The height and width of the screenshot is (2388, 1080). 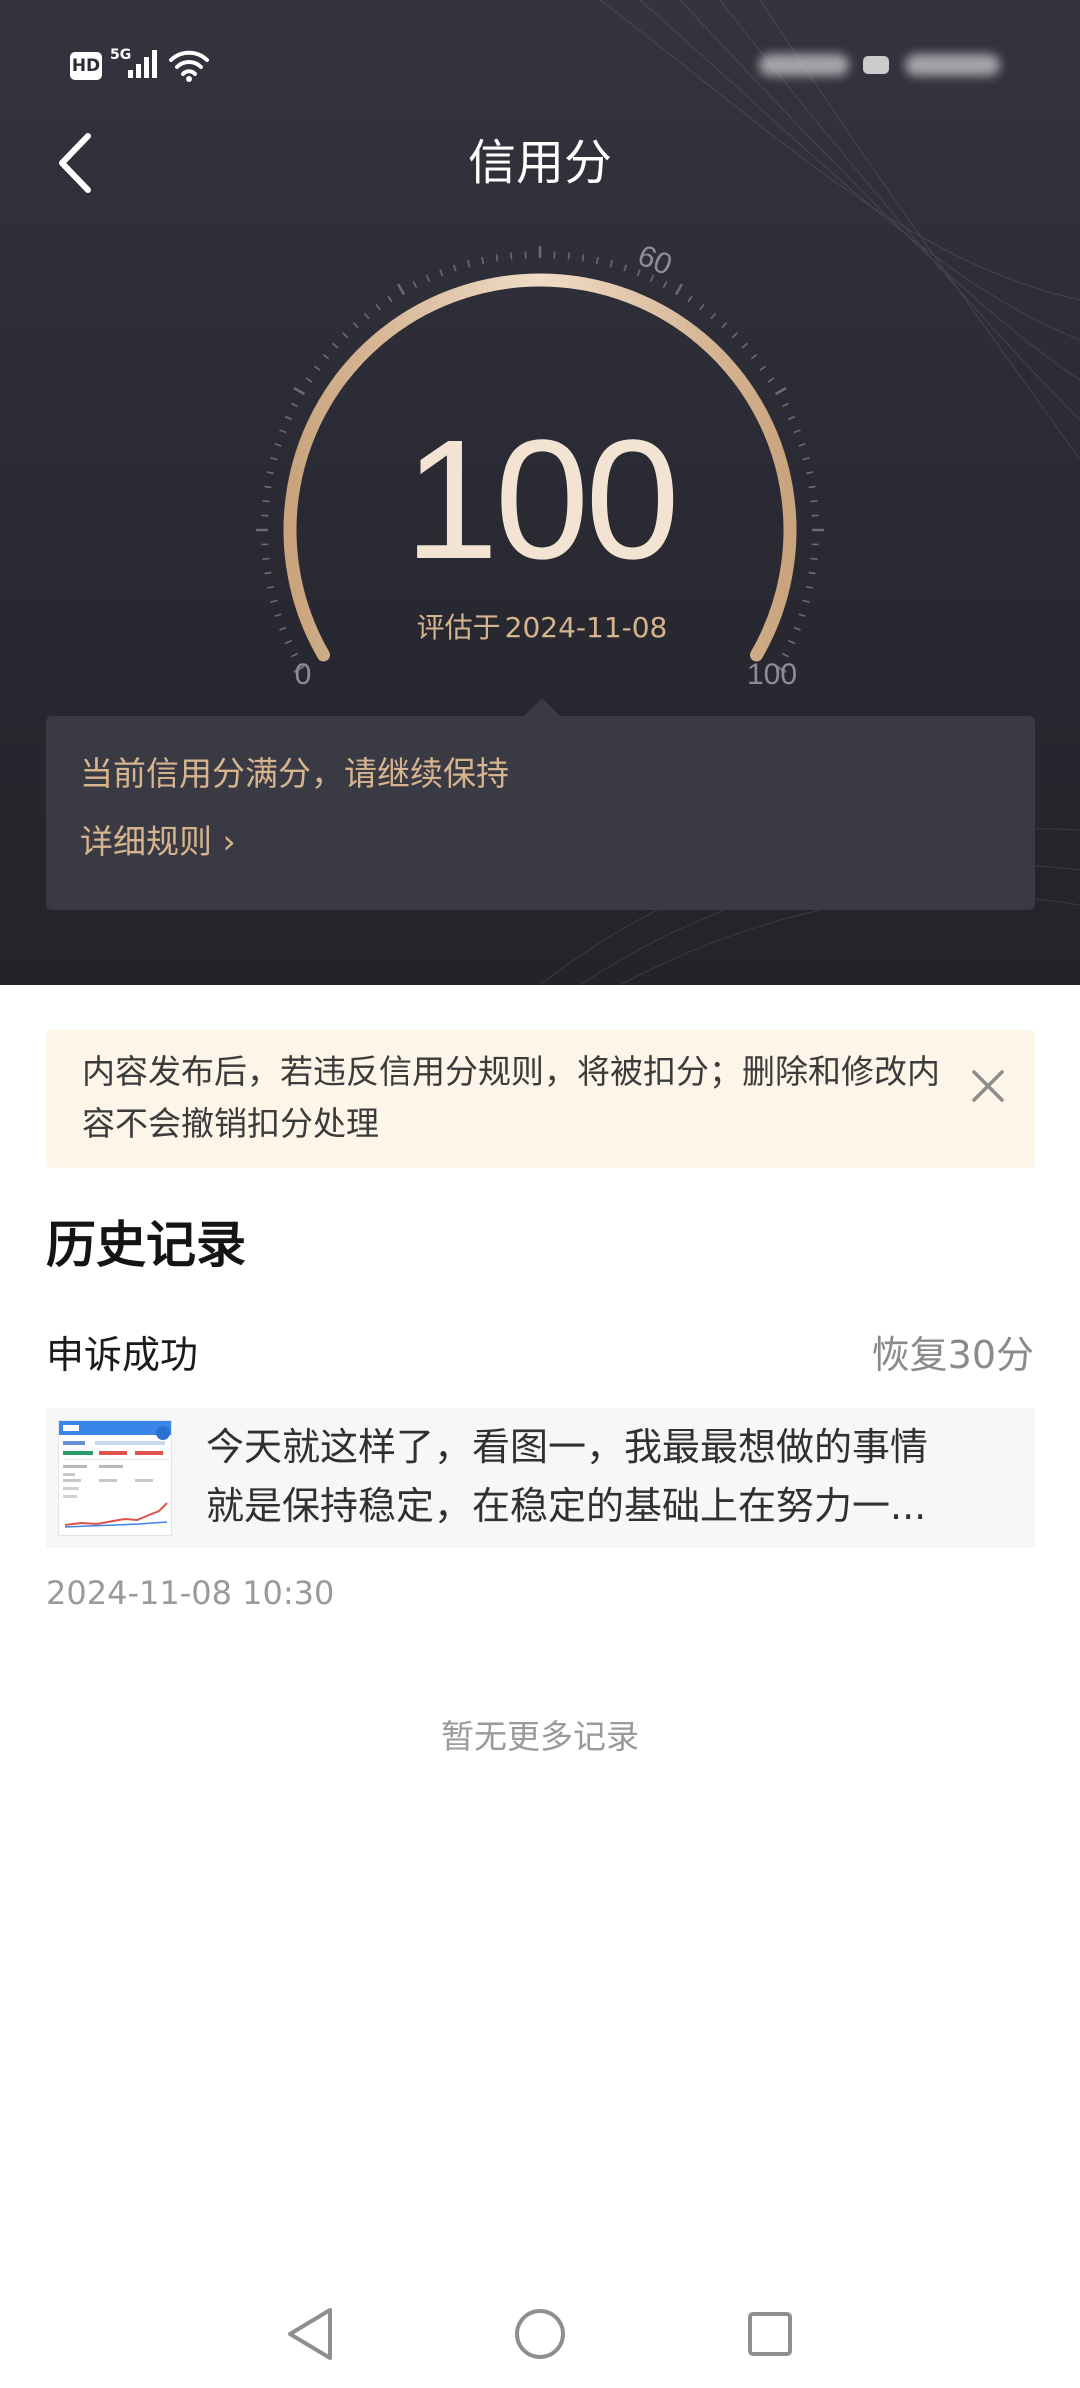 What do you see at coordinates (190, 1593) in the screenshot?
I see `record-timestamp: 2024-11-08 10:30` at bounding box center [190, 1593].